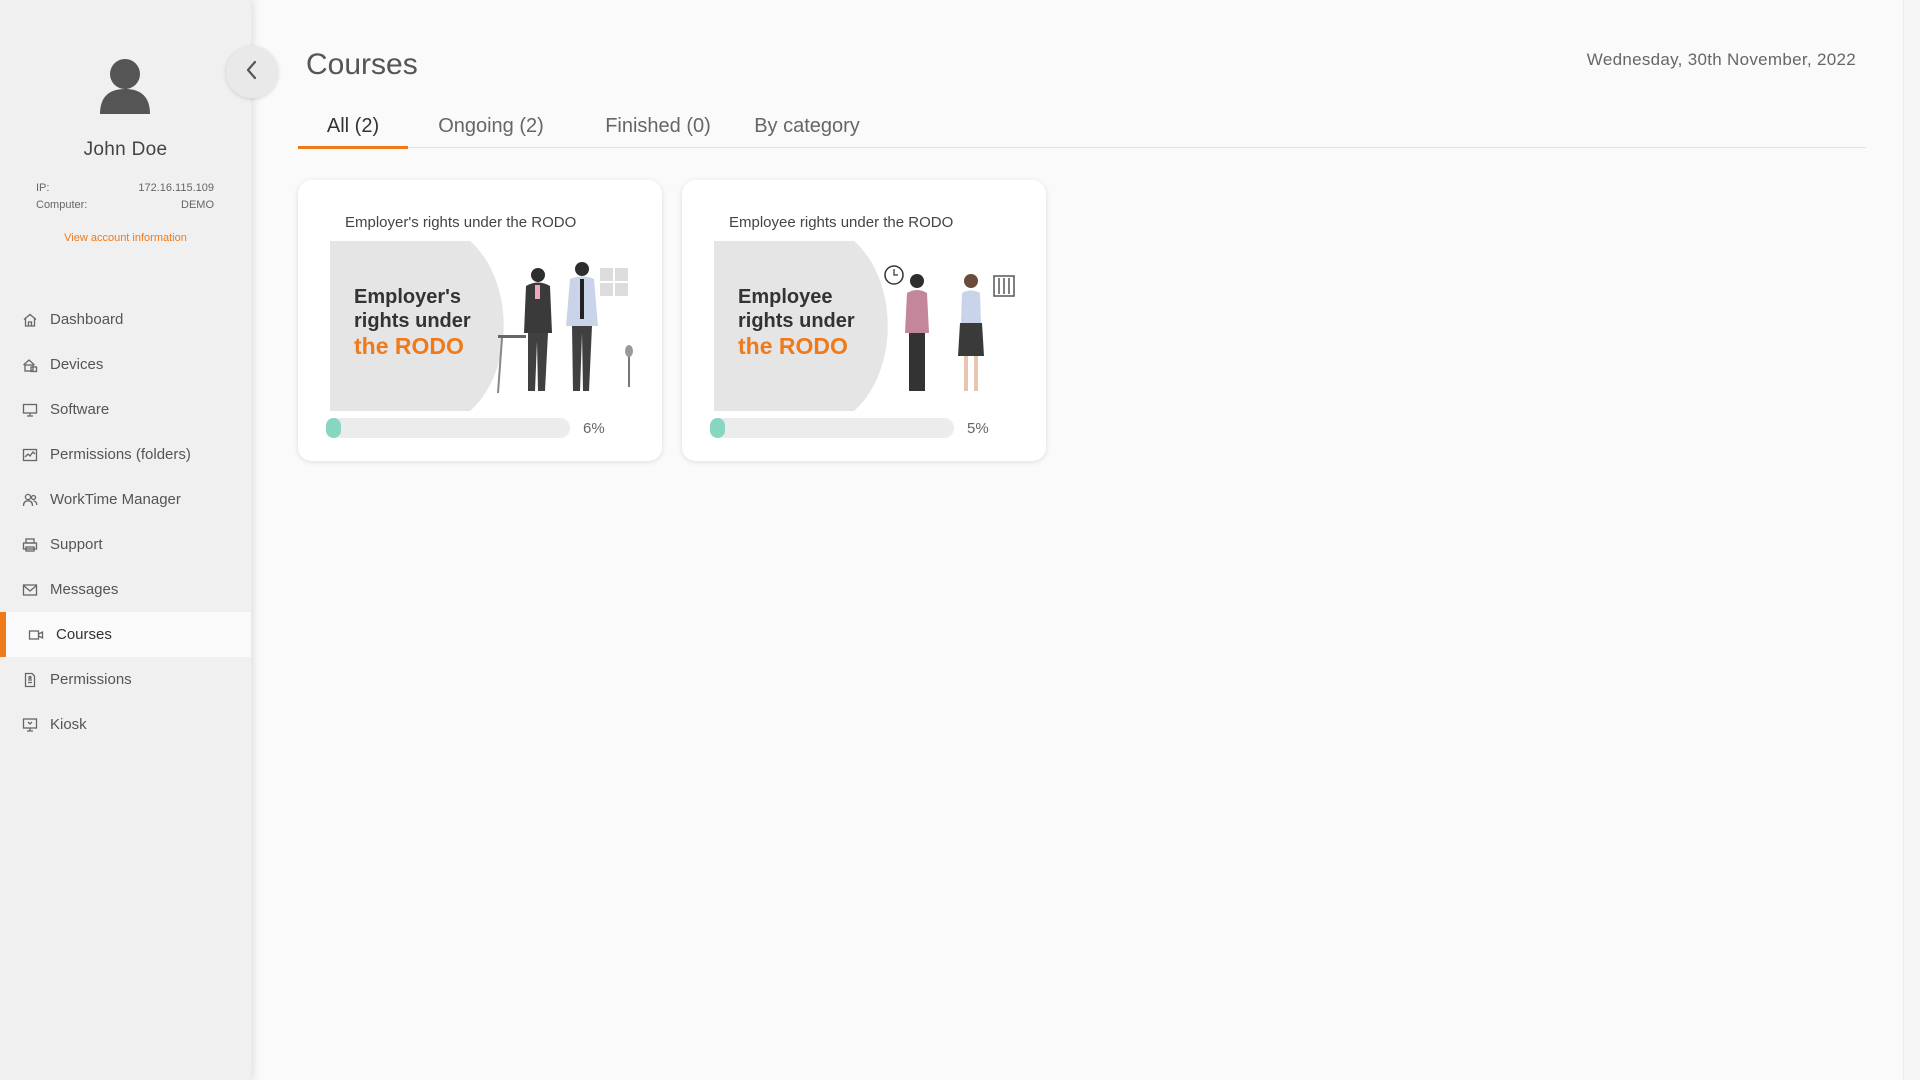 The image size is (1920, 1080). Describe the element at coordinates (353, 126) in the screenshot. I see `tab-all: All (2)` at that location.